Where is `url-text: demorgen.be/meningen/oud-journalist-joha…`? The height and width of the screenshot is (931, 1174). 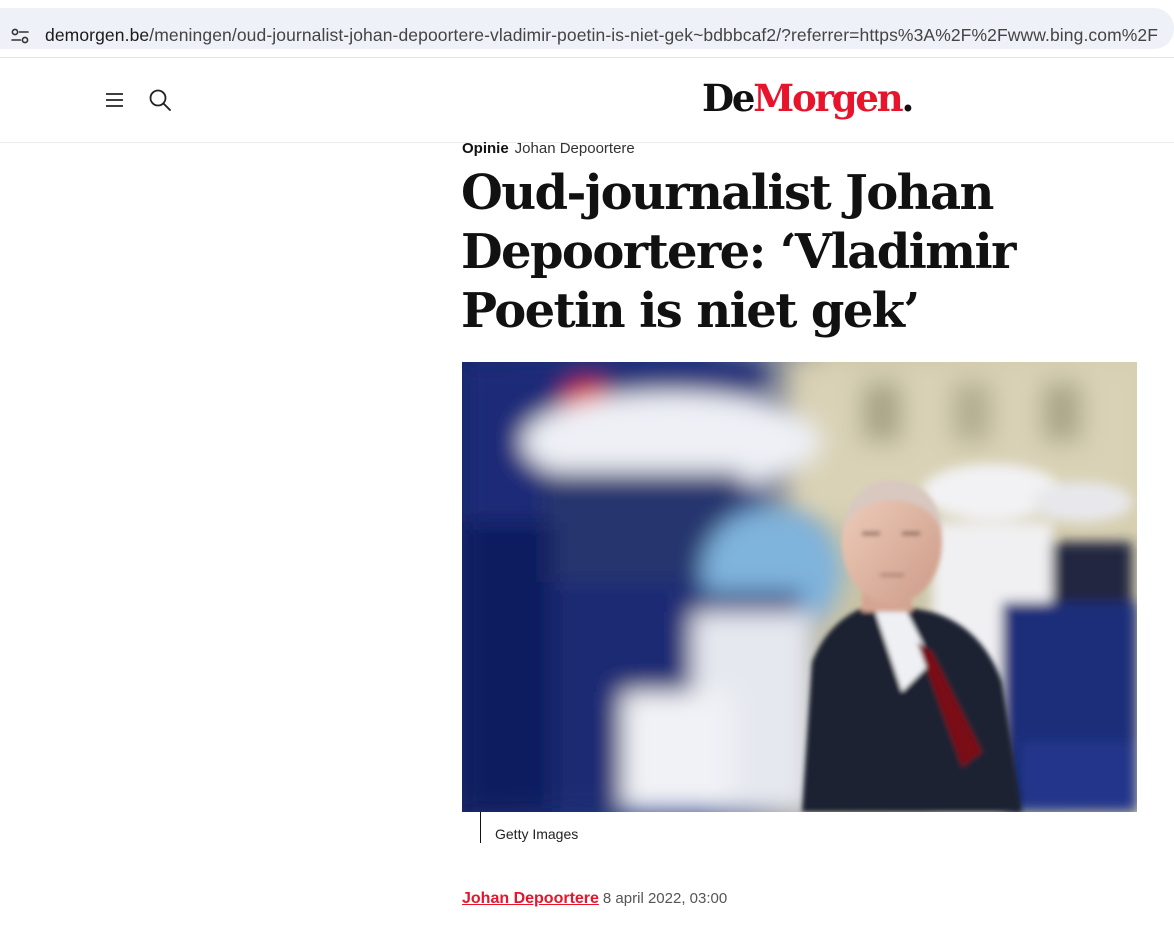 url-text: demorgen.be/meningen/oud-journalist-joha… is located at coordinates (601, 35).